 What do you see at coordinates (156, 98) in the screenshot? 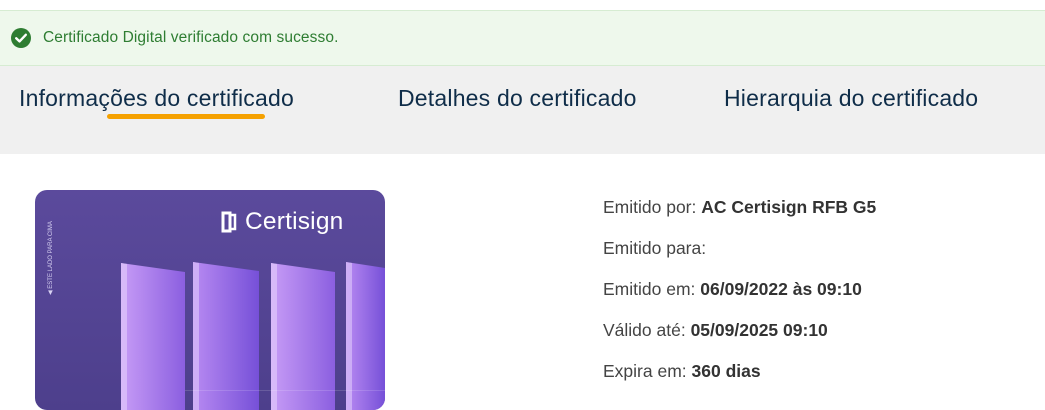
I see `tab-informacoes: Informações do certificado` at bounding box center [156, 98].